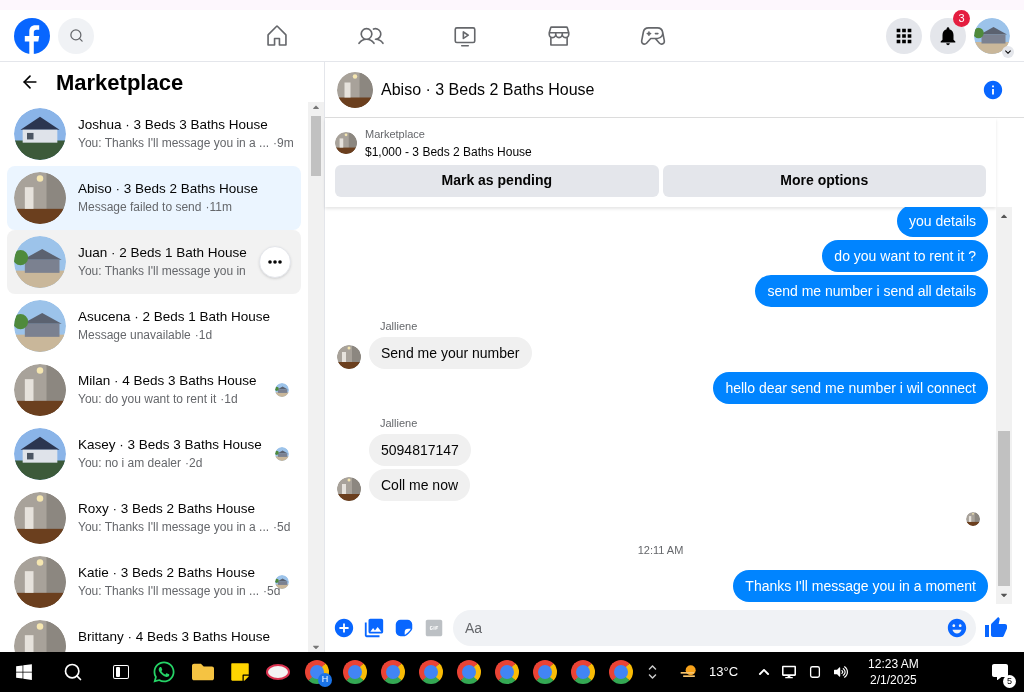 This screenshot has height=692, width=1024. I want to click on conversation-item: Abiso · 3 Beds 2 Baths House Message failed to send ·11m, so click(154, 198).